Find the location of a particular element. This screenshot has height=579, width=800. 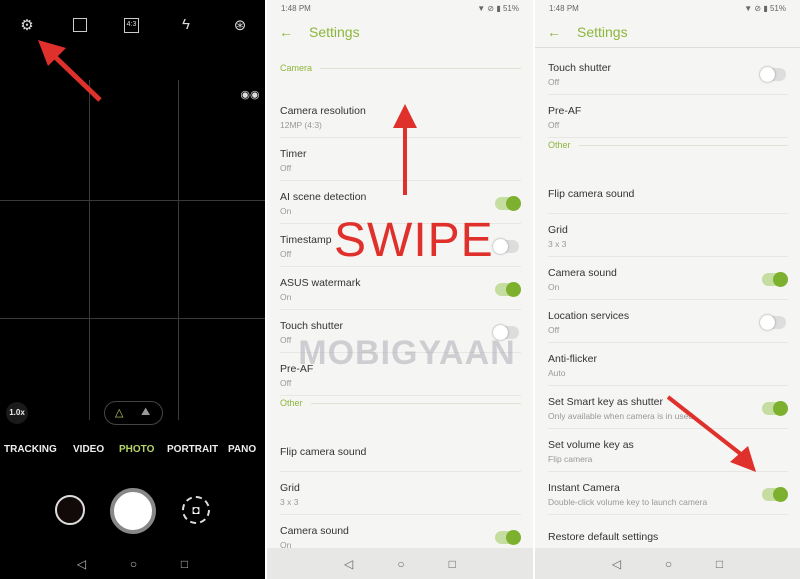

setting-set-volume-key-as: Set volume key as Flip camera is located at coordinates (668, 450).